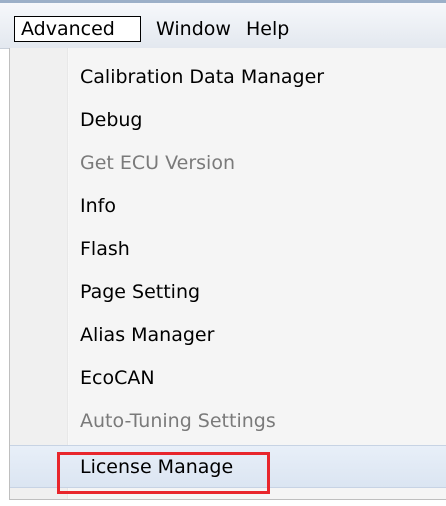  What do you see at coordinates (267, 29) in the screenshot?
I see `menu-help: Help` at bounding box center [267, 29].